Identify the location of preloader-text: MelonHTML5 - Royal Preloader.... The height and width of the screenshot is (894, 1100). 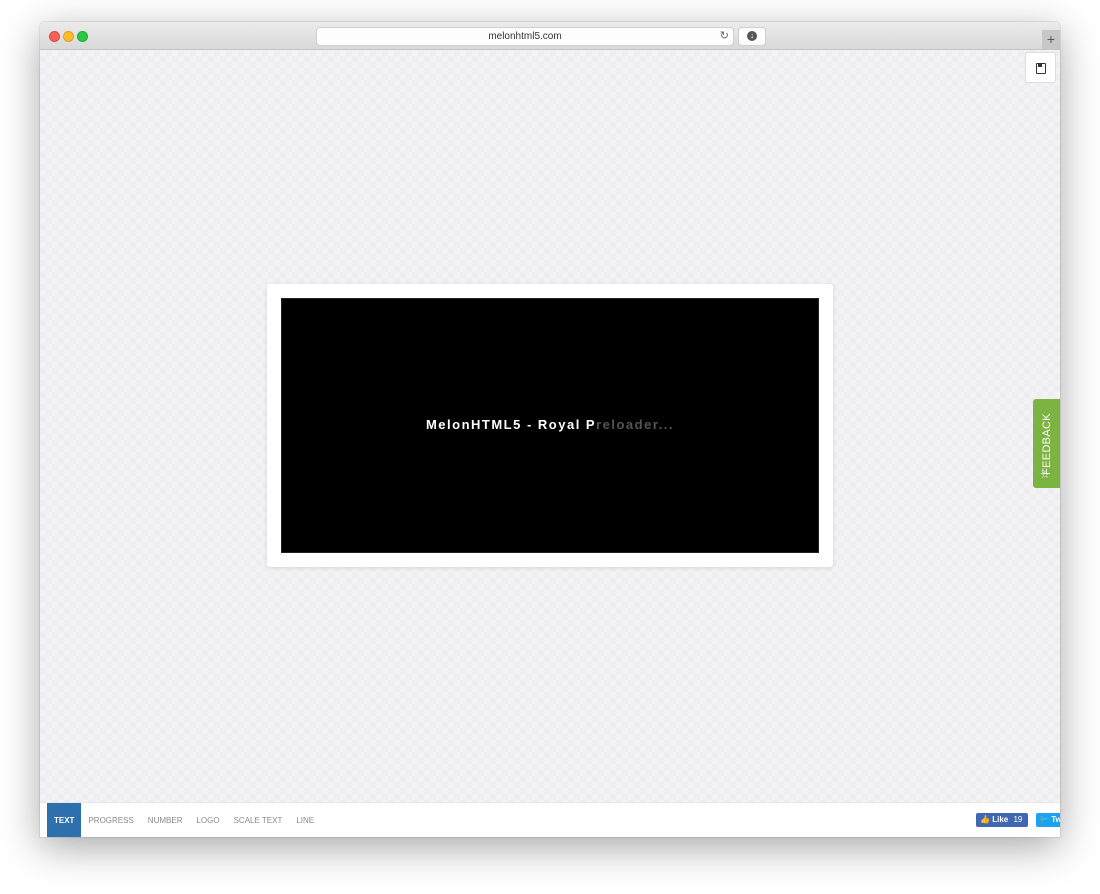
(550, 424).